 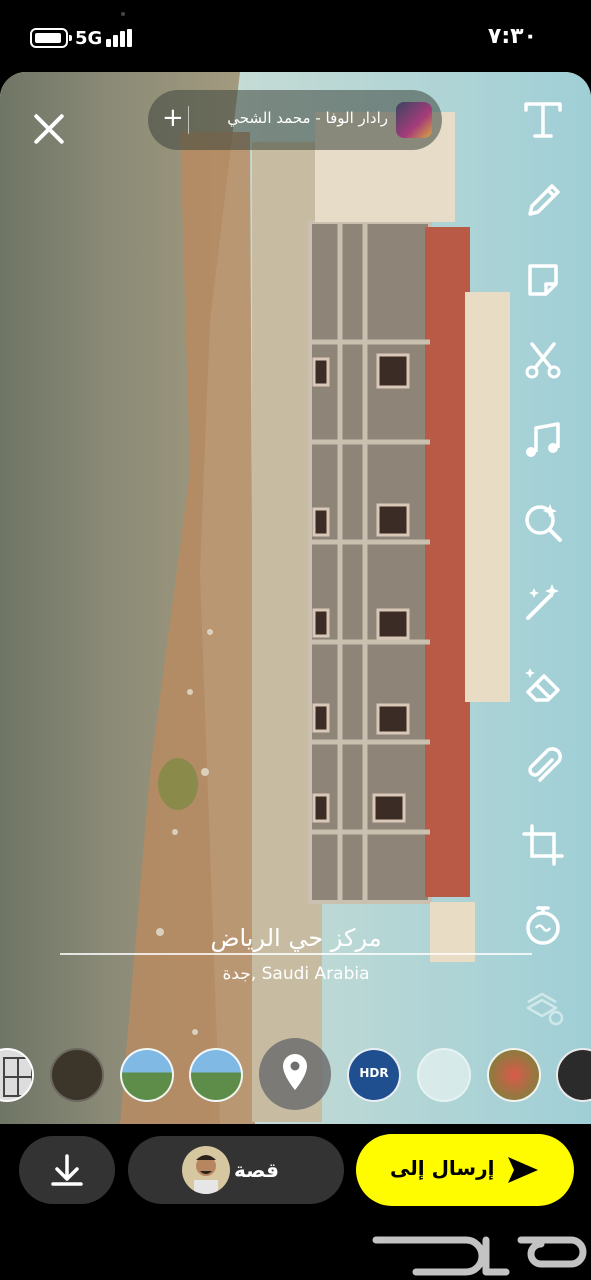 I want to click on send-arrow-icon, so click(x=523, y=1170).